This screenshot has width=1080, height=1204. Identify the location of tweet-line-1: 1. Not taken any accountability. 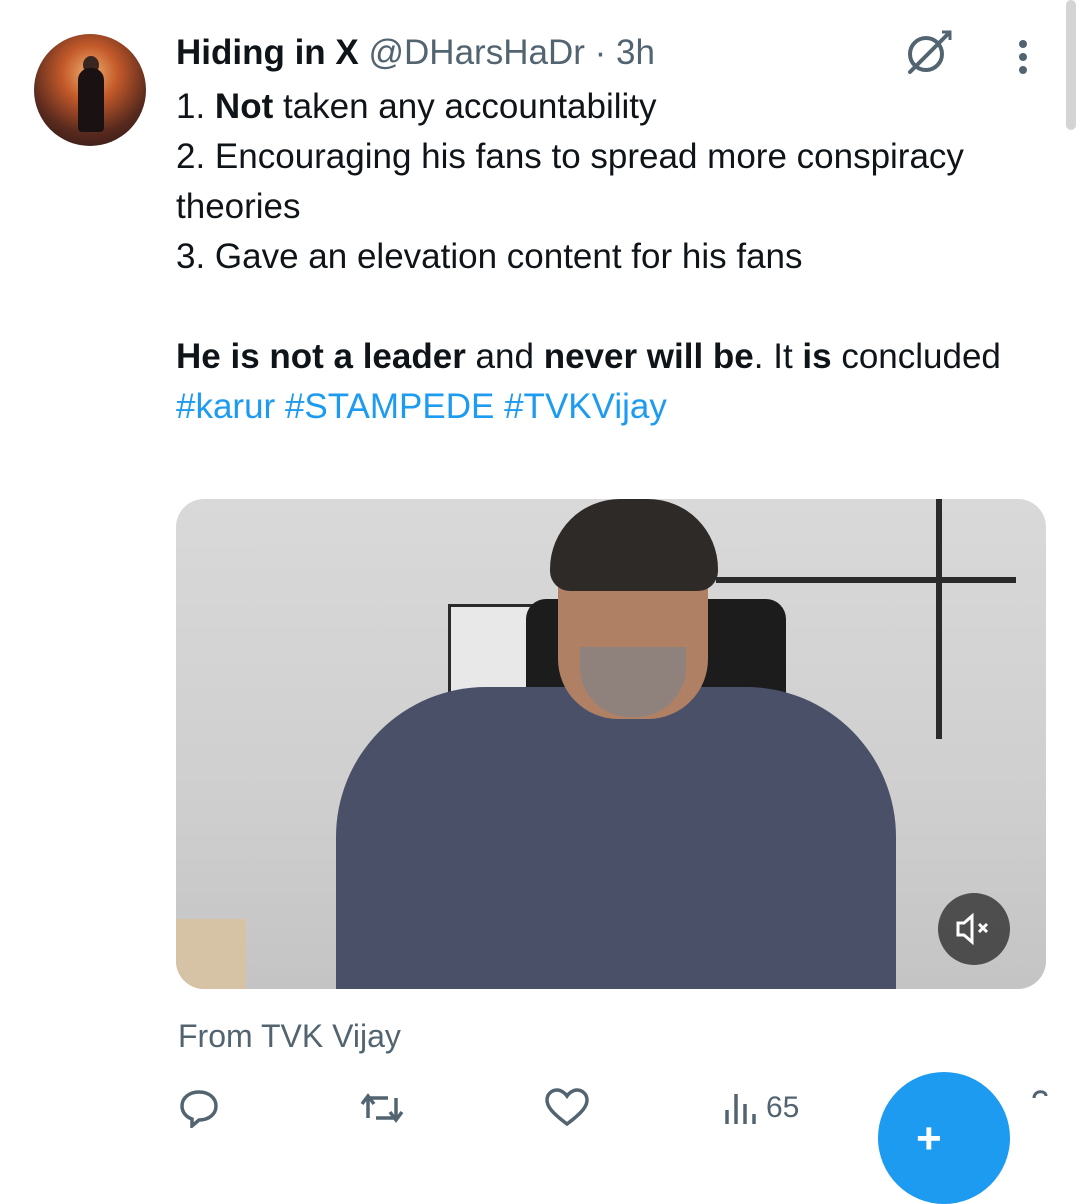
(416, 106).